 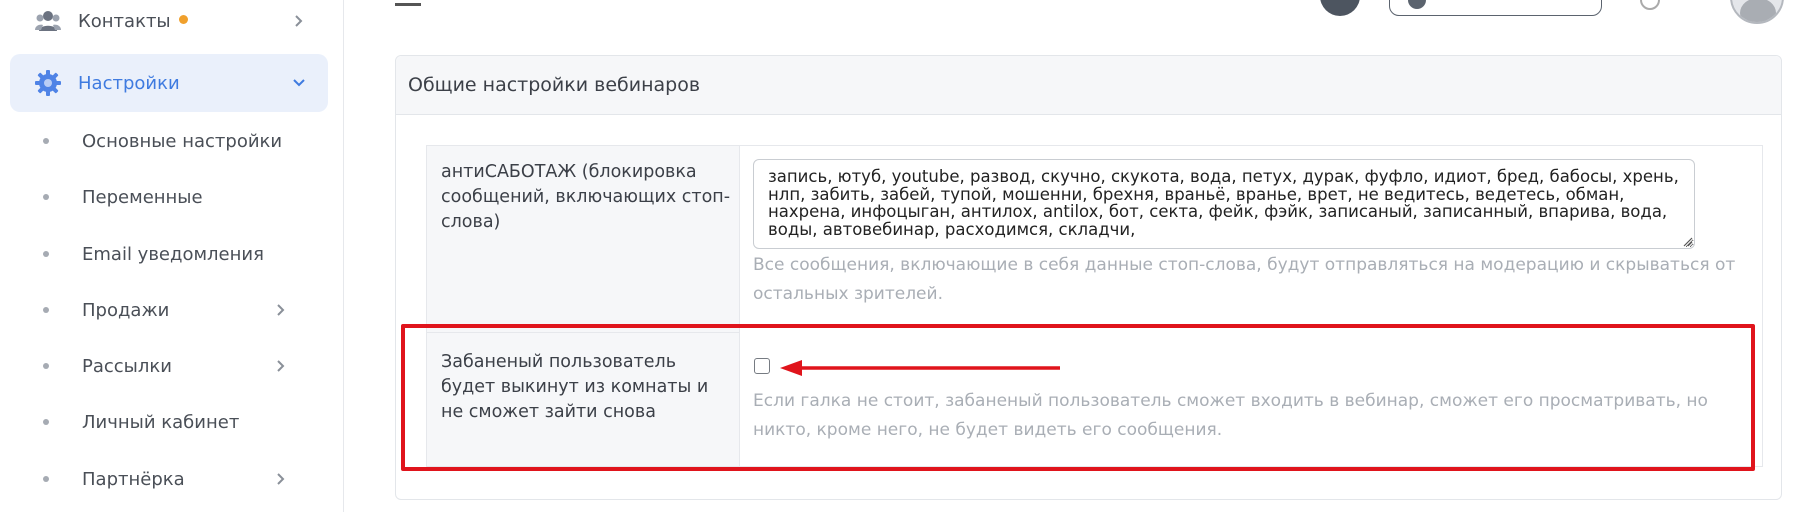 What do you see at coordinates (1650, 5) in the screenshot?
I see `notification-icon` at bounding box center [1650, 5].